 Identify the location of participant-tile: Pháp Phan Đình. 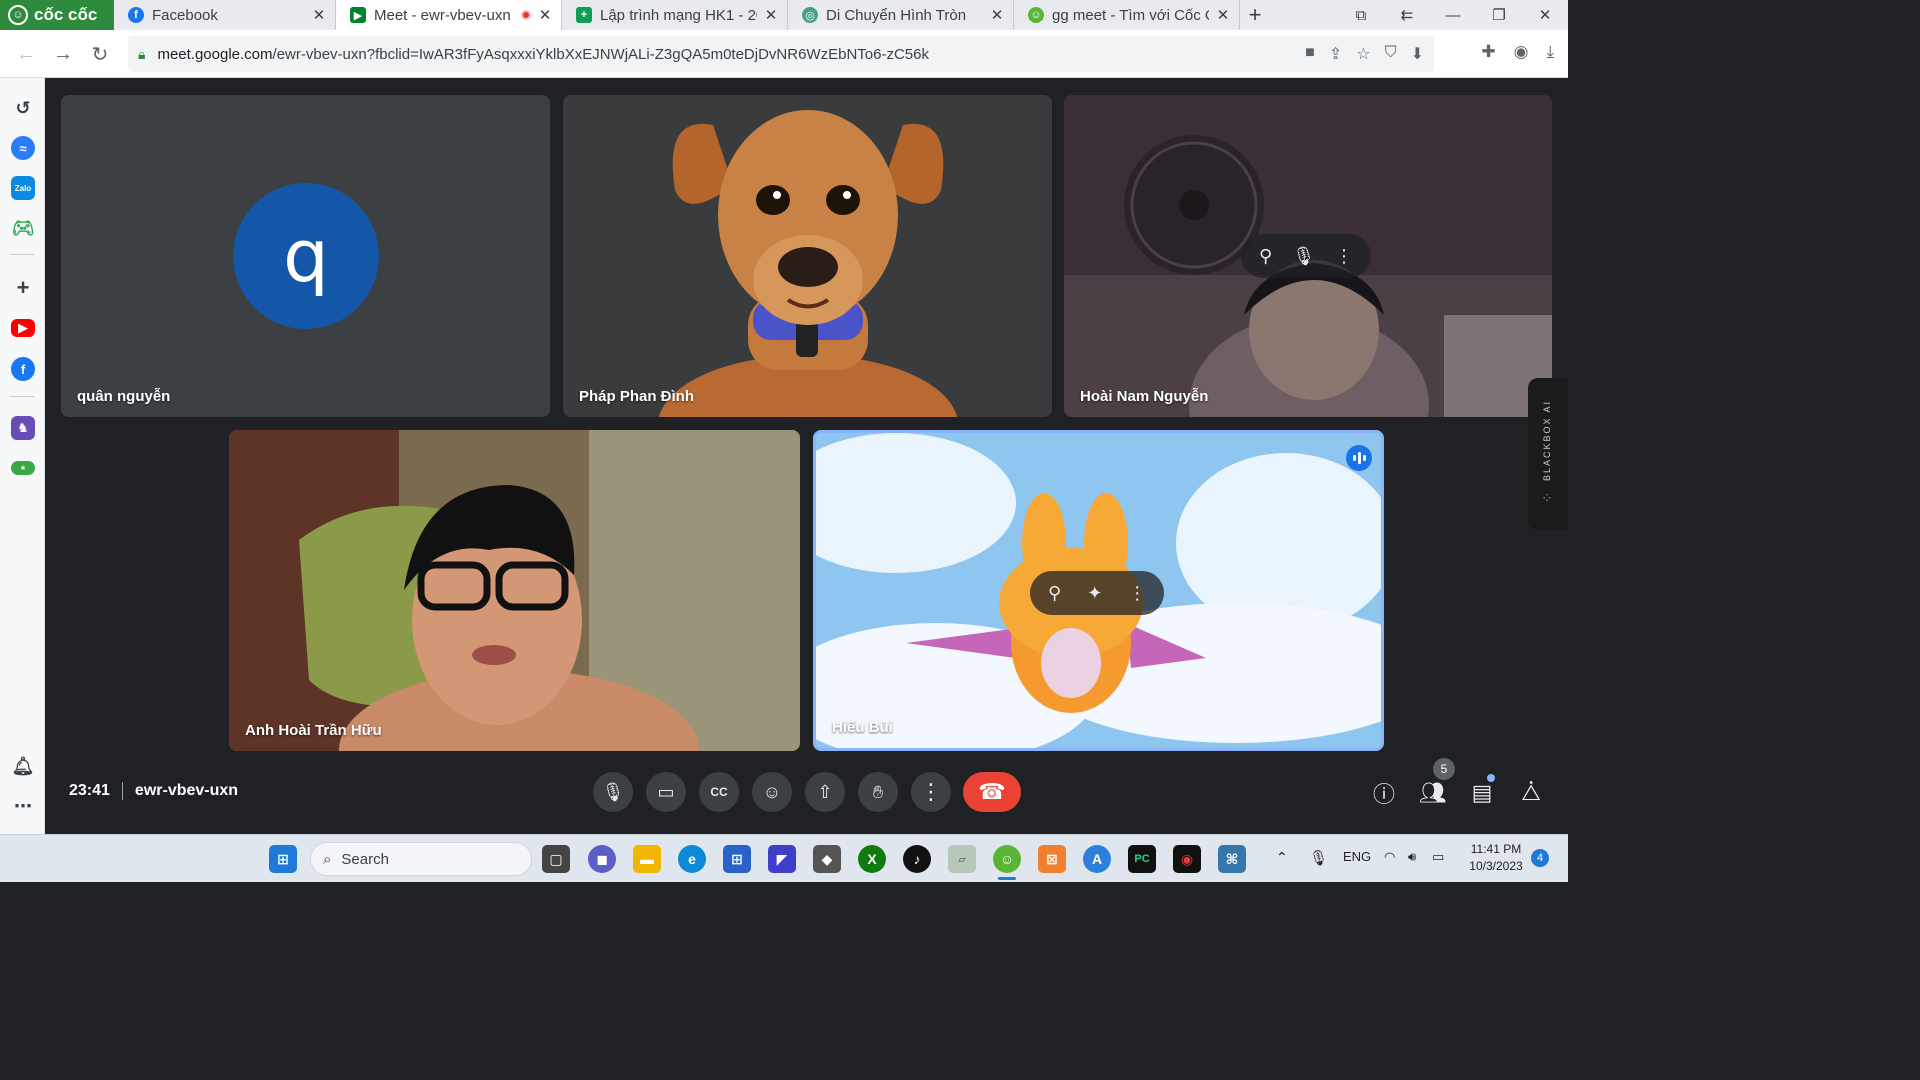
(807, 256).